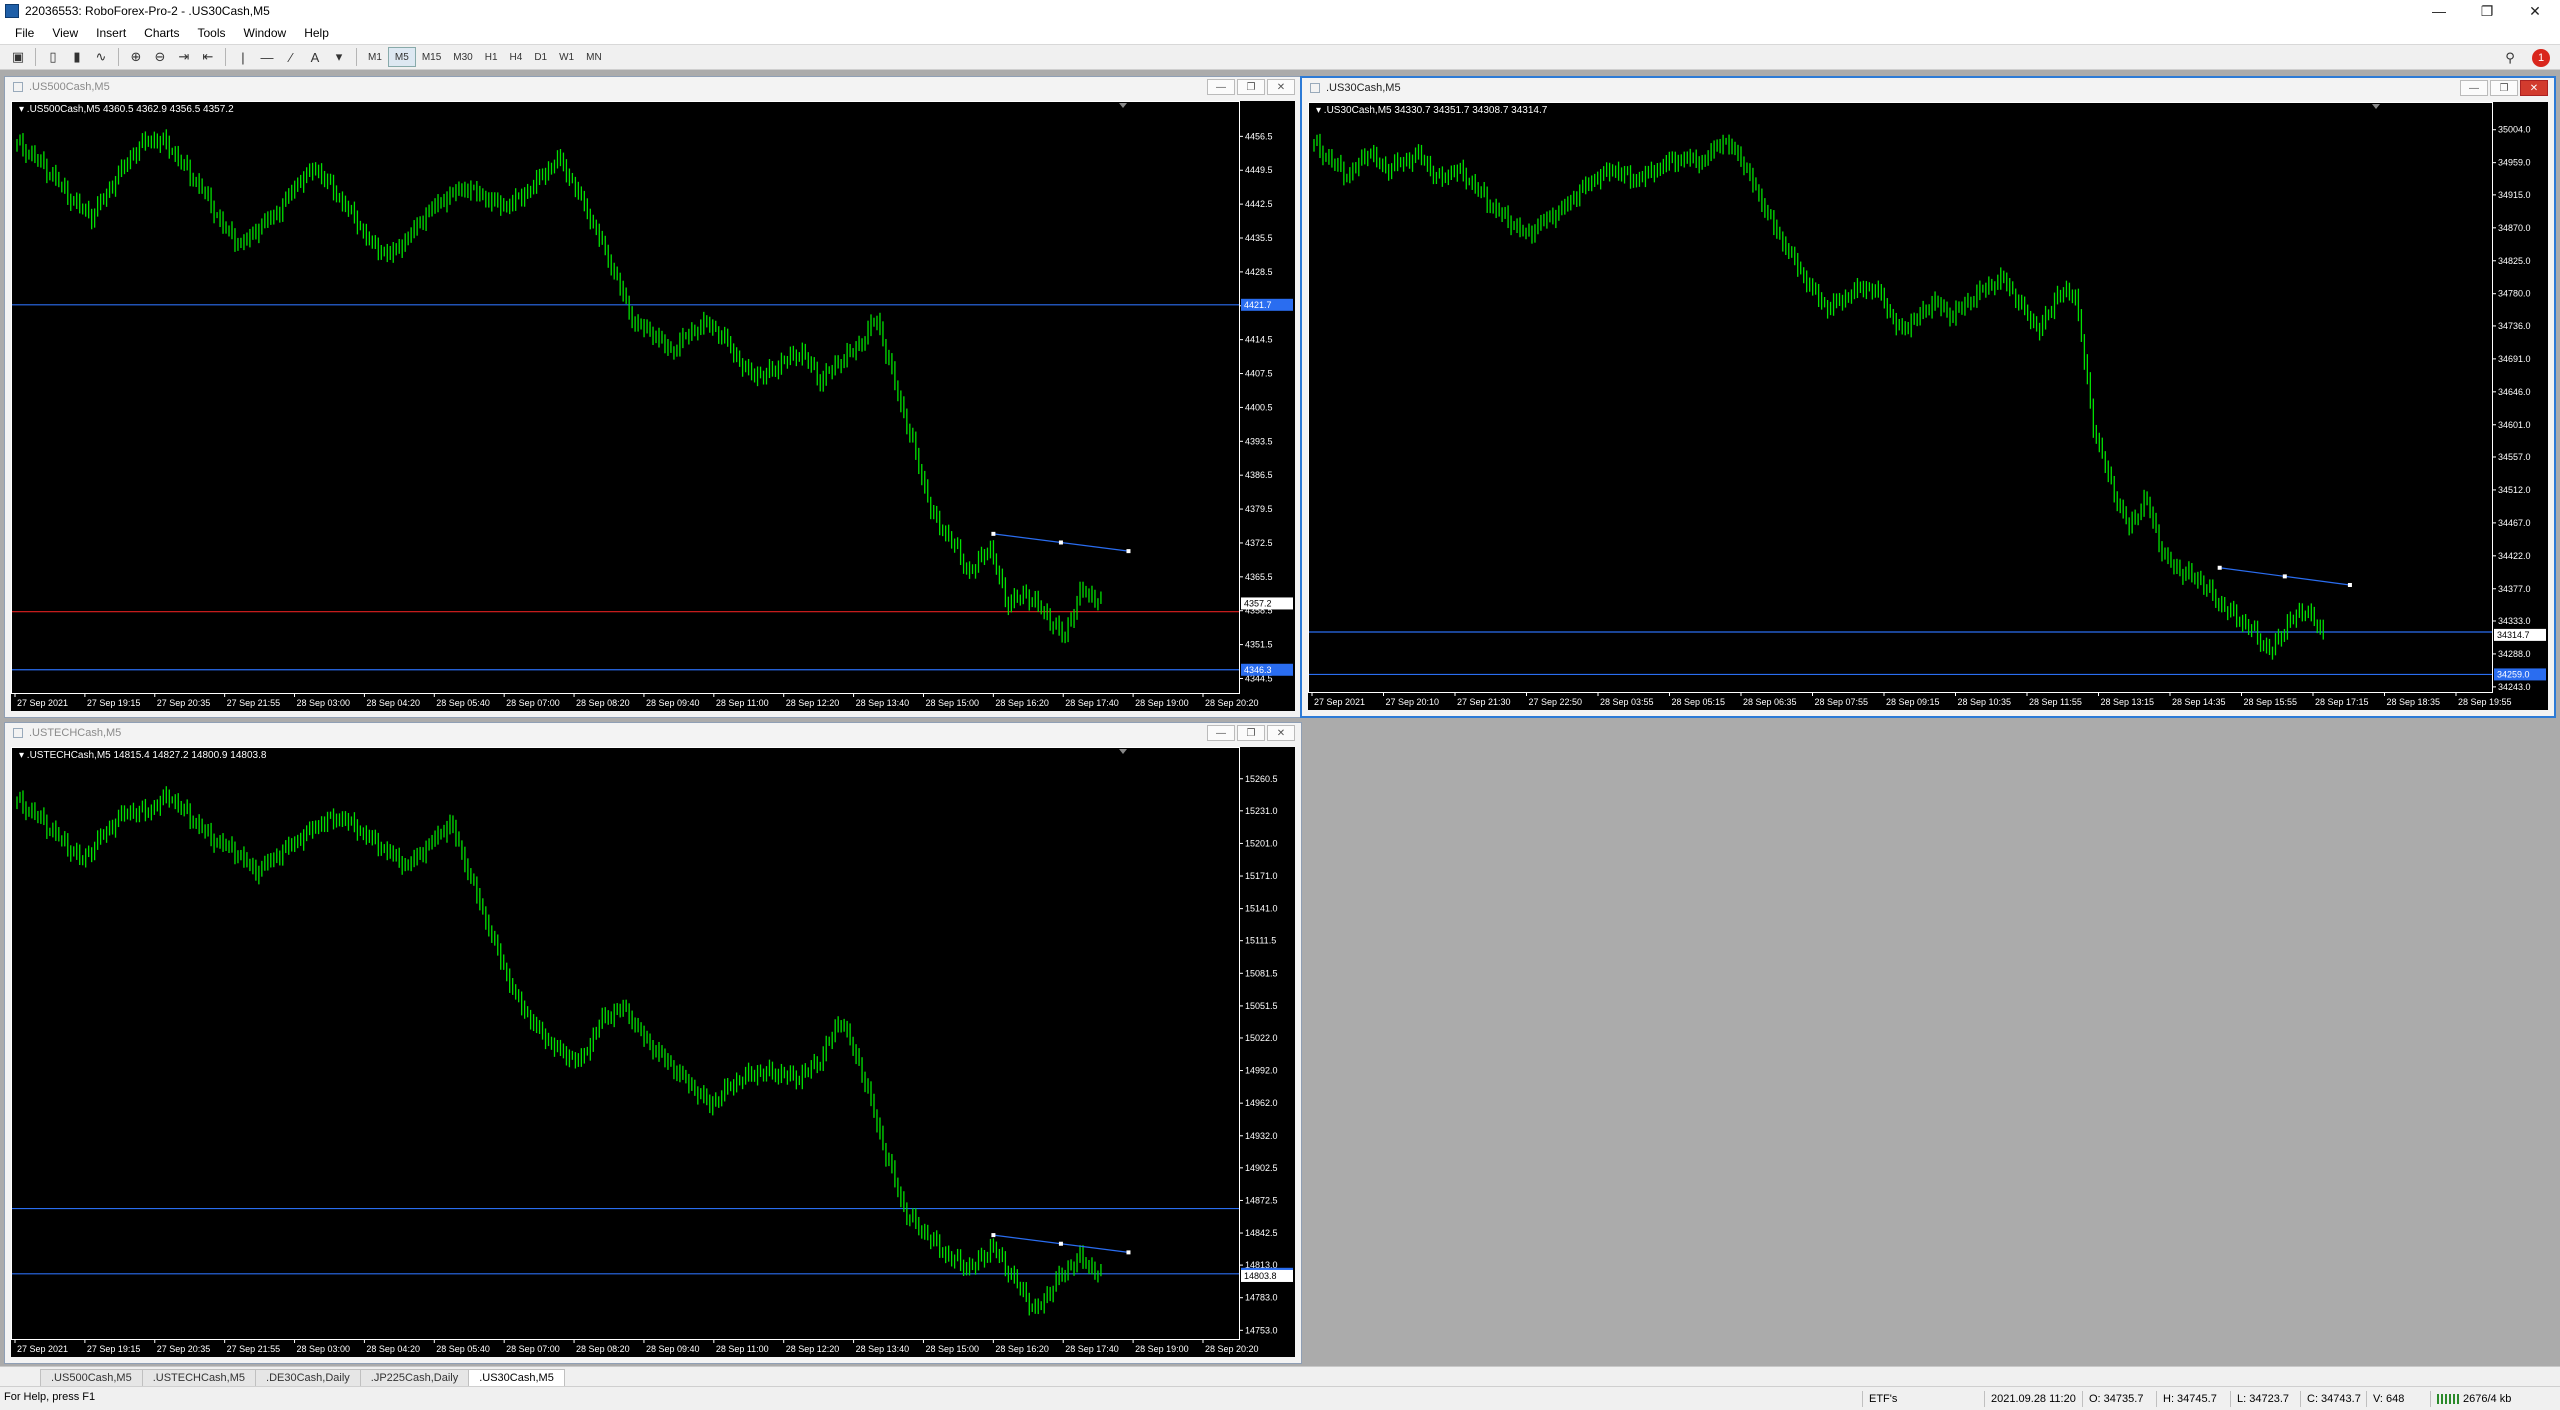 Image resolution: width=2560 pixels, height=1410 pixels. Describe the element at coordinates (883, 1349) in the screenshot. I see `x-tick-label: 28 Sep 13:40` at that location.